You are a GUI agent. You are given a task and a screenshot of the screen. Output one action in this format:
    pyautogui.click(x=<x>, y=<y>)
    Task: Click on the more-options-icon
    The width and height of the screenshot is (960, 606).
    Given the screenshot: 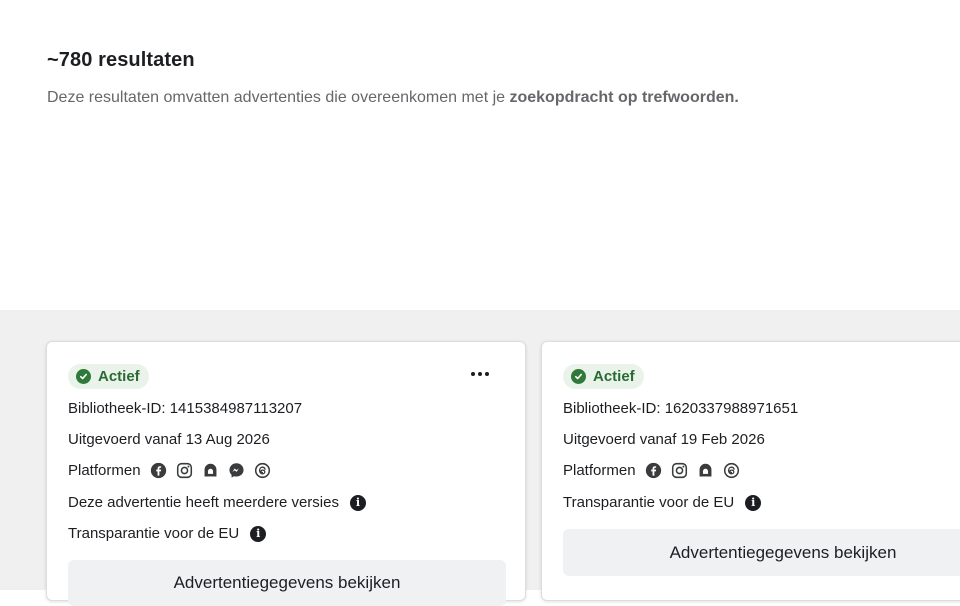 What is the action you would take?
    pyautogui.click(x=480, y=374)
    